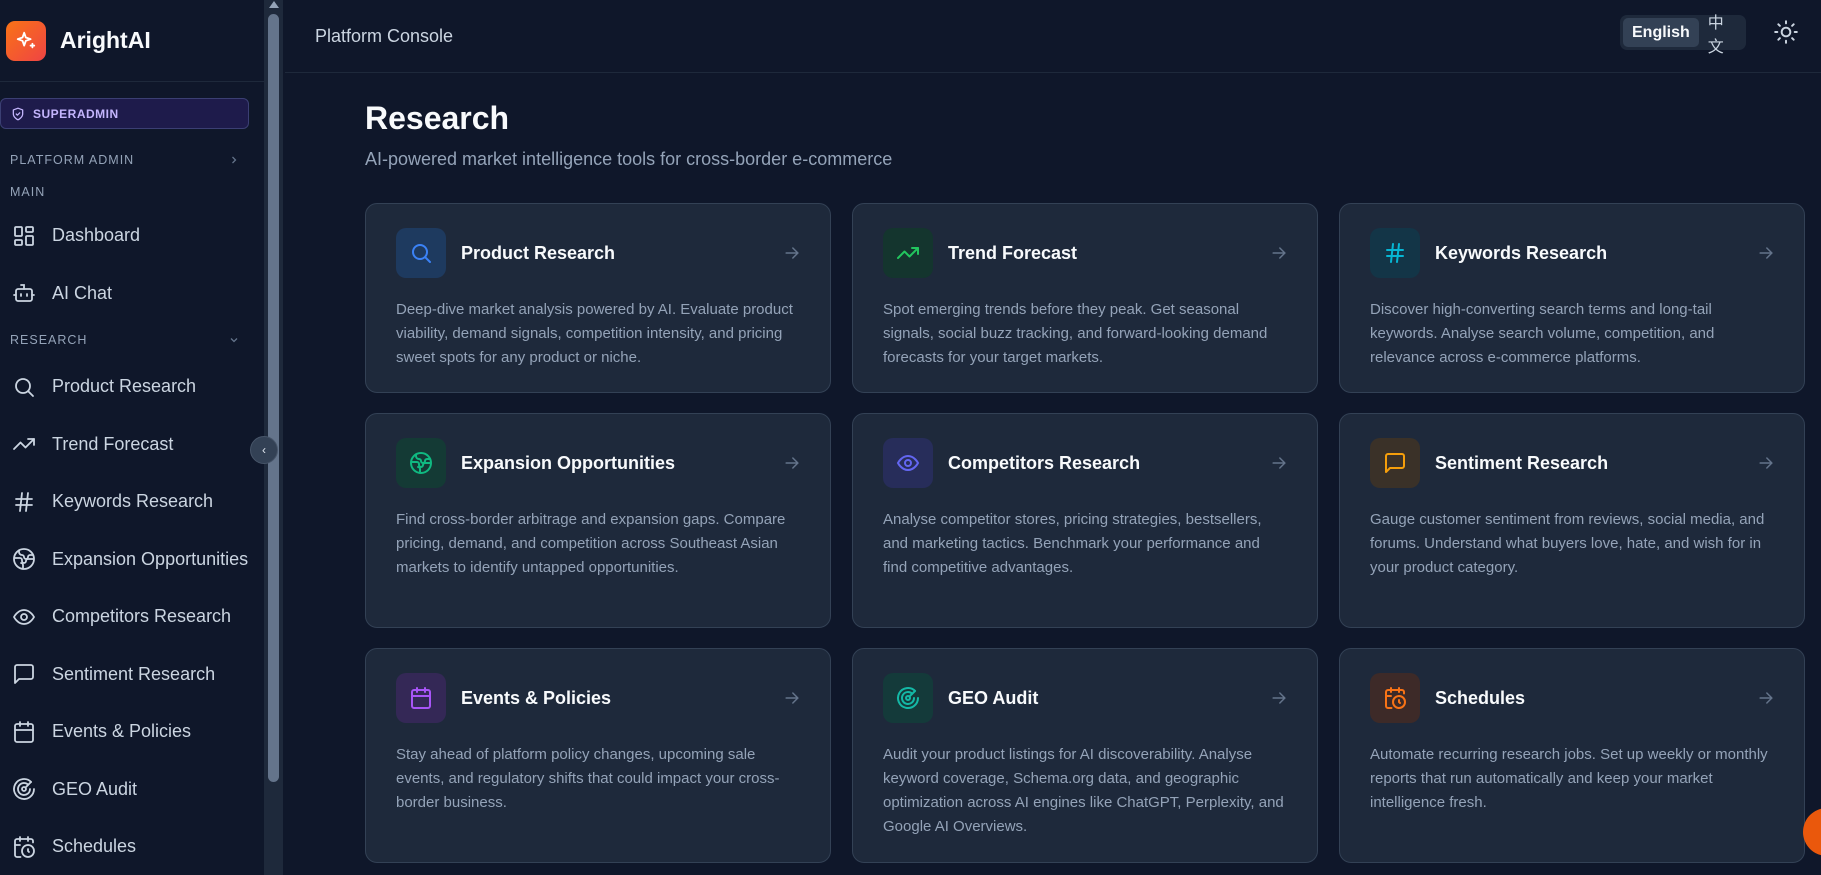 The height and width of the screenshot is (875, 1821). I want to click on page-title: Research, so click(437, 118).